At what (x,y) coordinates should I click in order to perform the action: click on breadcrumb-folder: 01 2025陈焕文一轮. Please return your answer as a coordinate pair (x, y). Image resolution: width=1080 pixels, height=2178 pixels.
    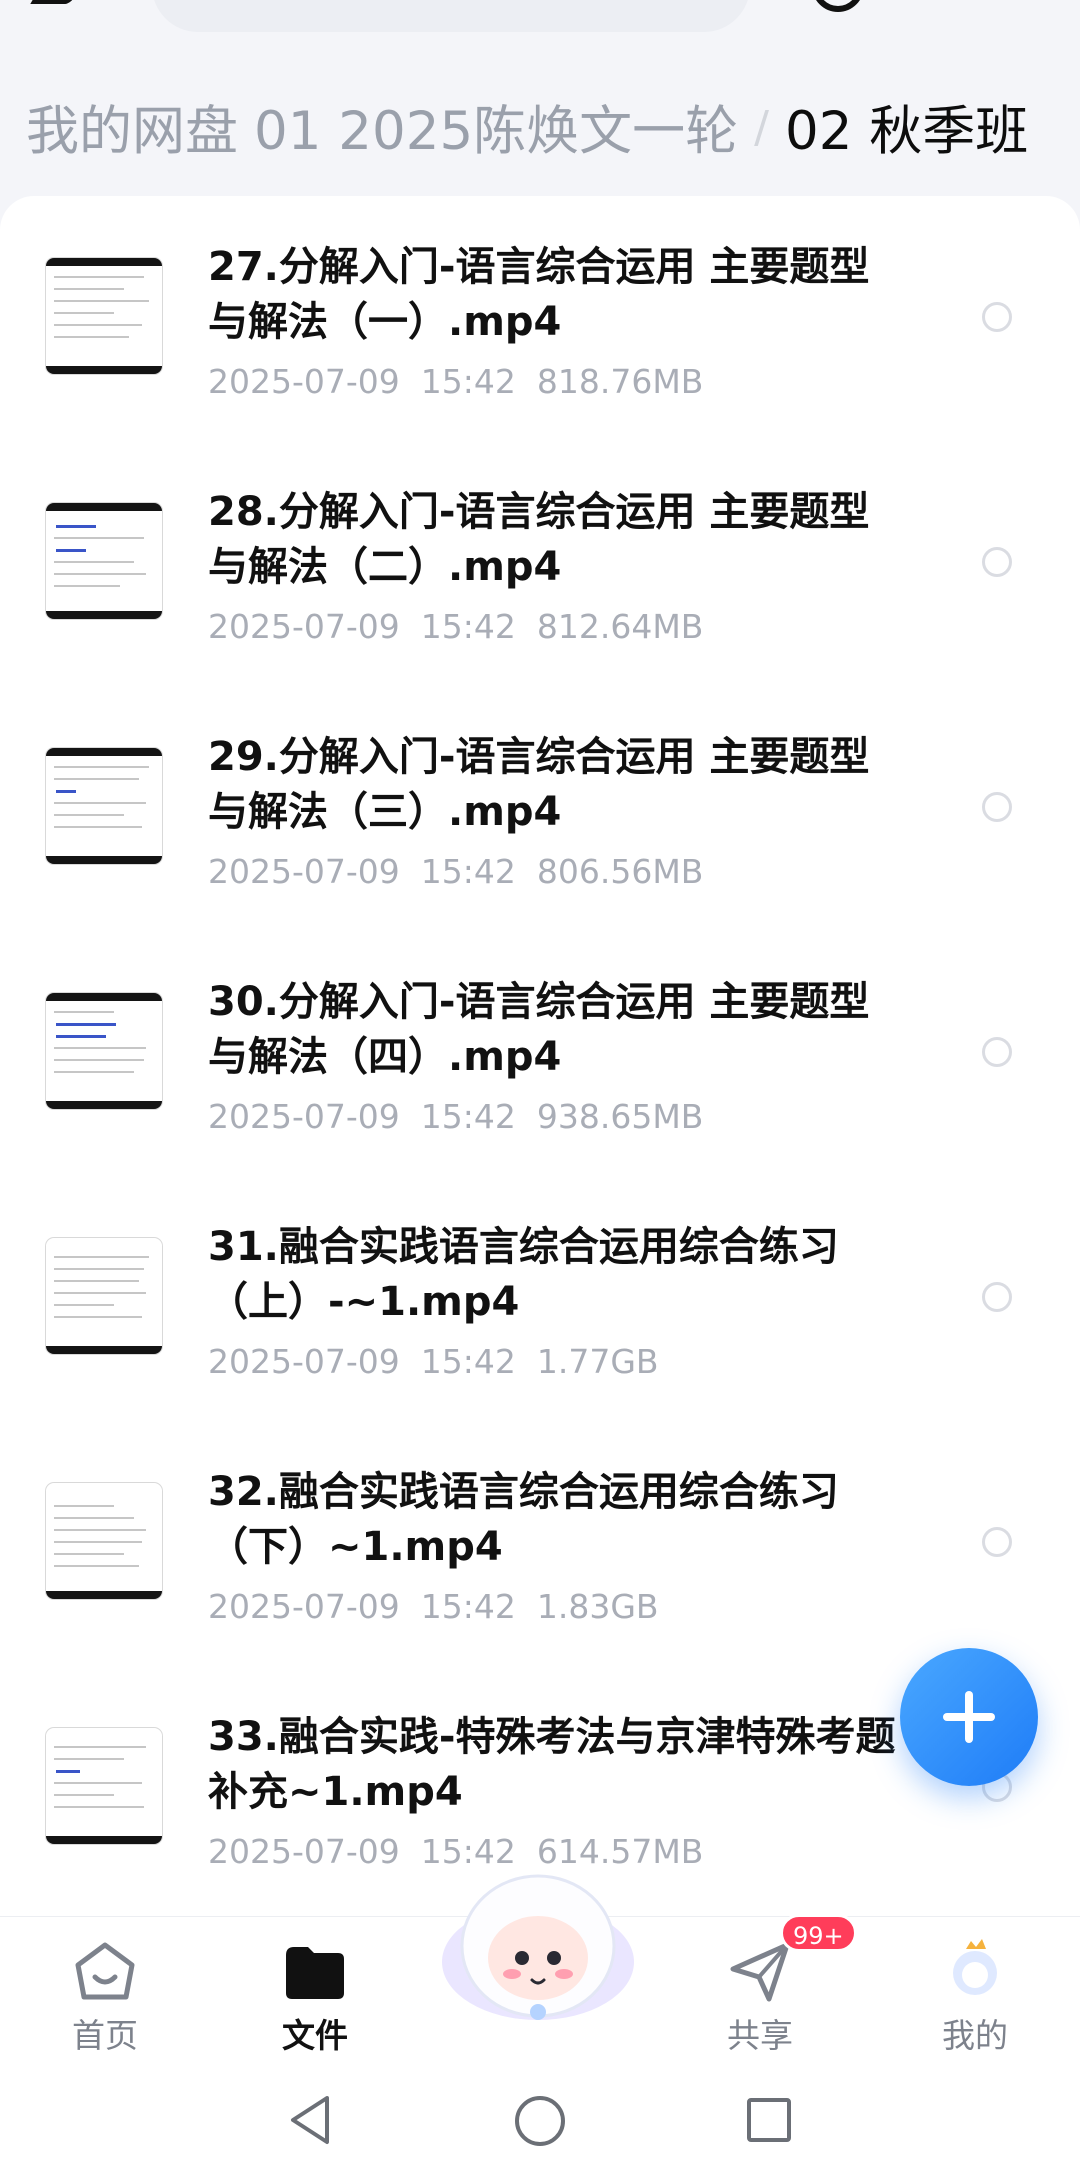
    Looking at the image, I should click on (496, 127).